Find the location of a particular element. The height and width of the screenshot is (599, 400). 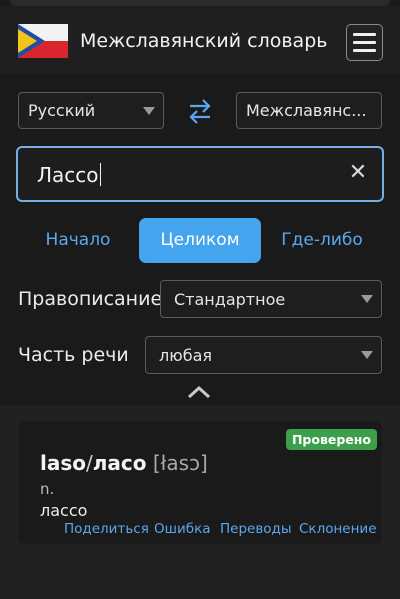

spelling-select: Стандартное is located at coordinates (271, 299).